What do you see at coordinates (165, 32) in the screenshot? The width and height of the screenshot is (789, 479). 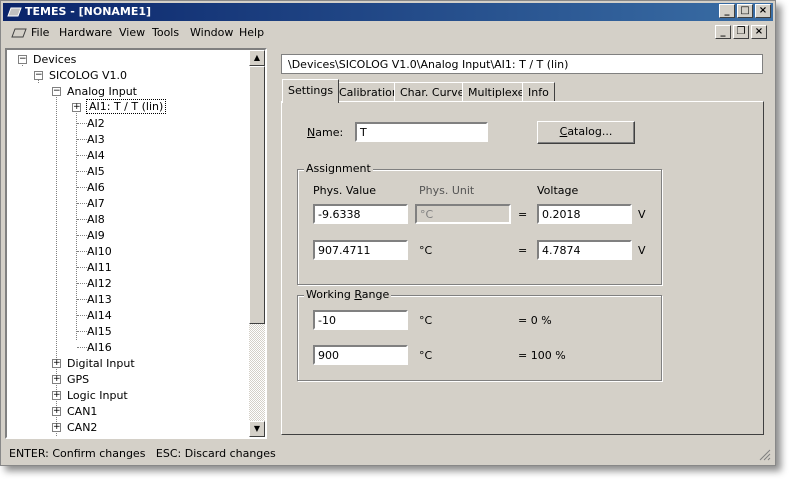 I see `menu-tools: Tools` at bounding box center [165, 32].